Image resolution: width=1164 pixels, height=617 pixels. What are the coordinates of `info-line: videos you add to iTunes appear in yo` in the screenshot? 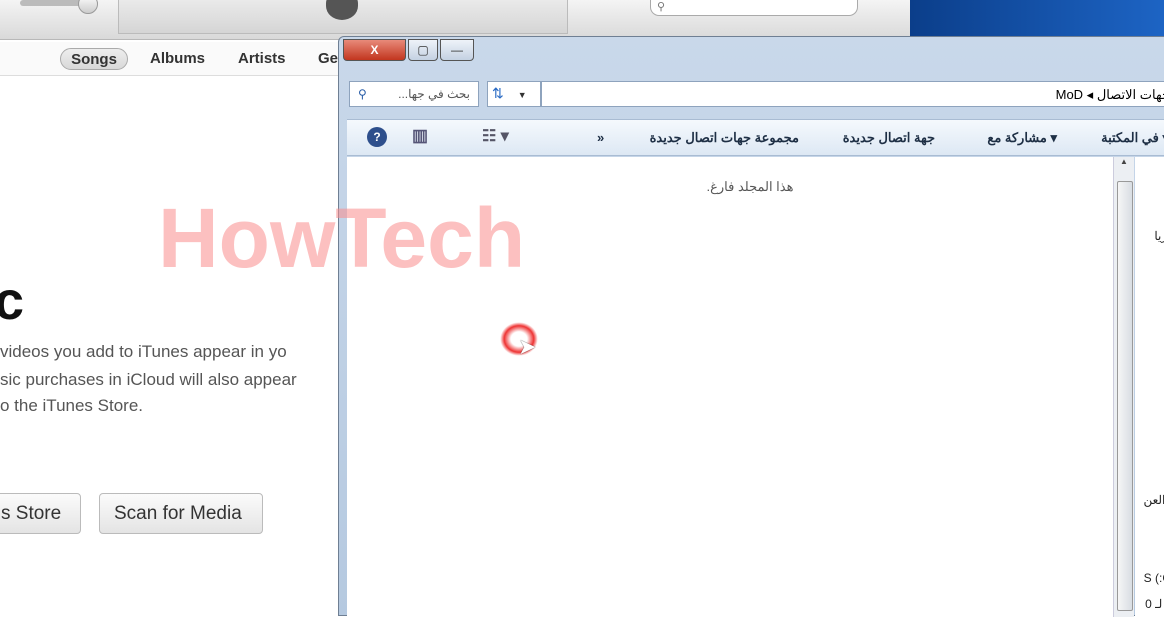 It's located at (143, 351).